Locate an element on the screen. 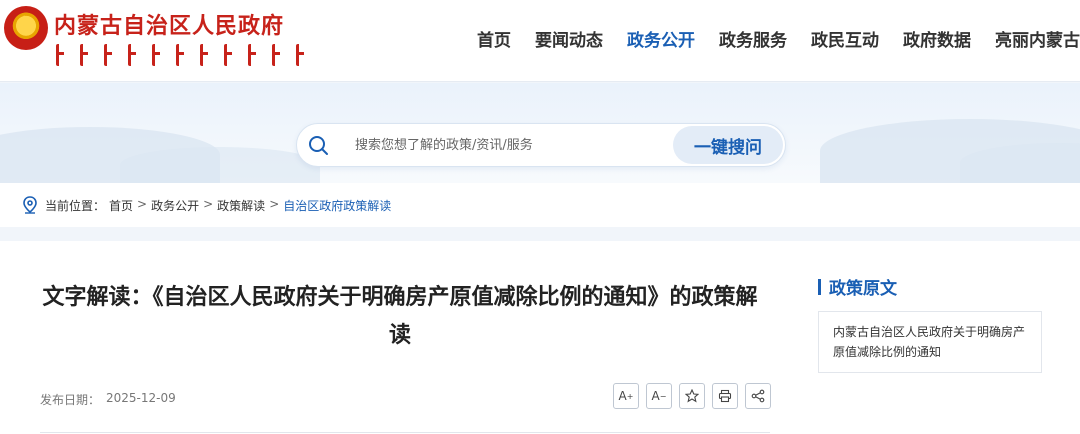  search-icon is located at coordinates (318, 145).